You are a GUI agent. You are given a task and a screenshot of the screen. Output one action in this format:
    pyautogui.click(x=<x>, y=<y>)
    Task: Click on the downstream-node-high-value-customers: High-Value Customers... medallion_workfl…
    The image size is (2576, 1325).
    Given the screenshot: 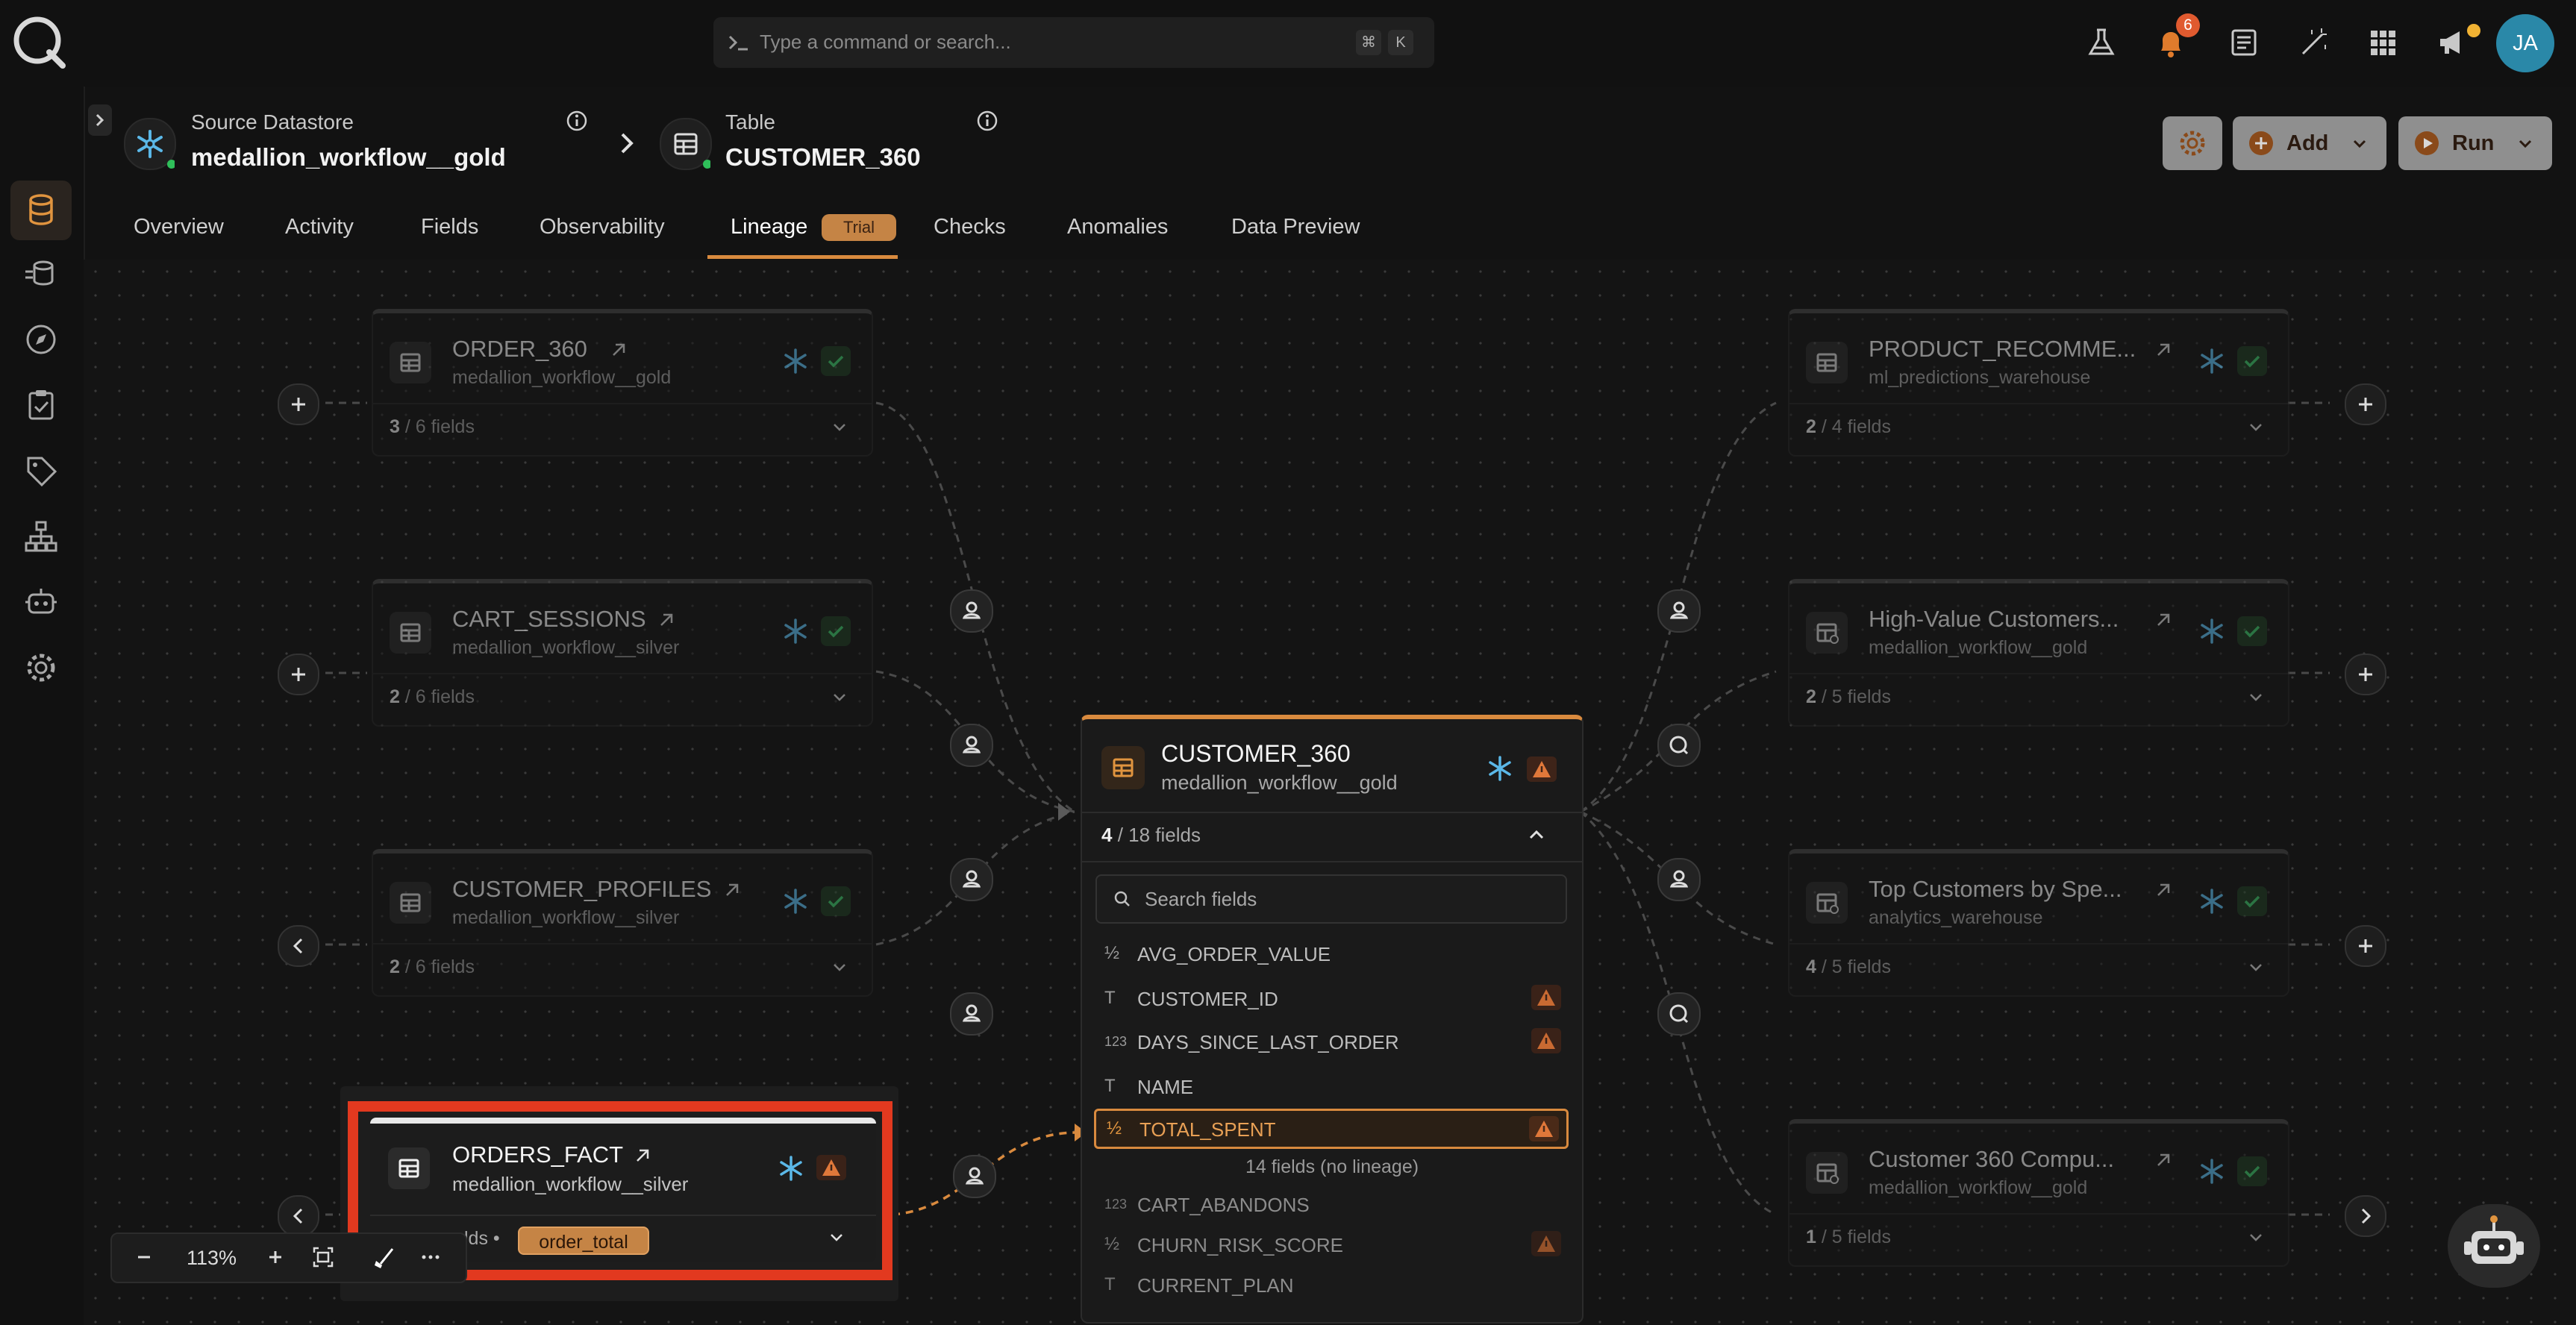 What is the action you would take?
    pyautogui.click(x=2038, y=653)
    